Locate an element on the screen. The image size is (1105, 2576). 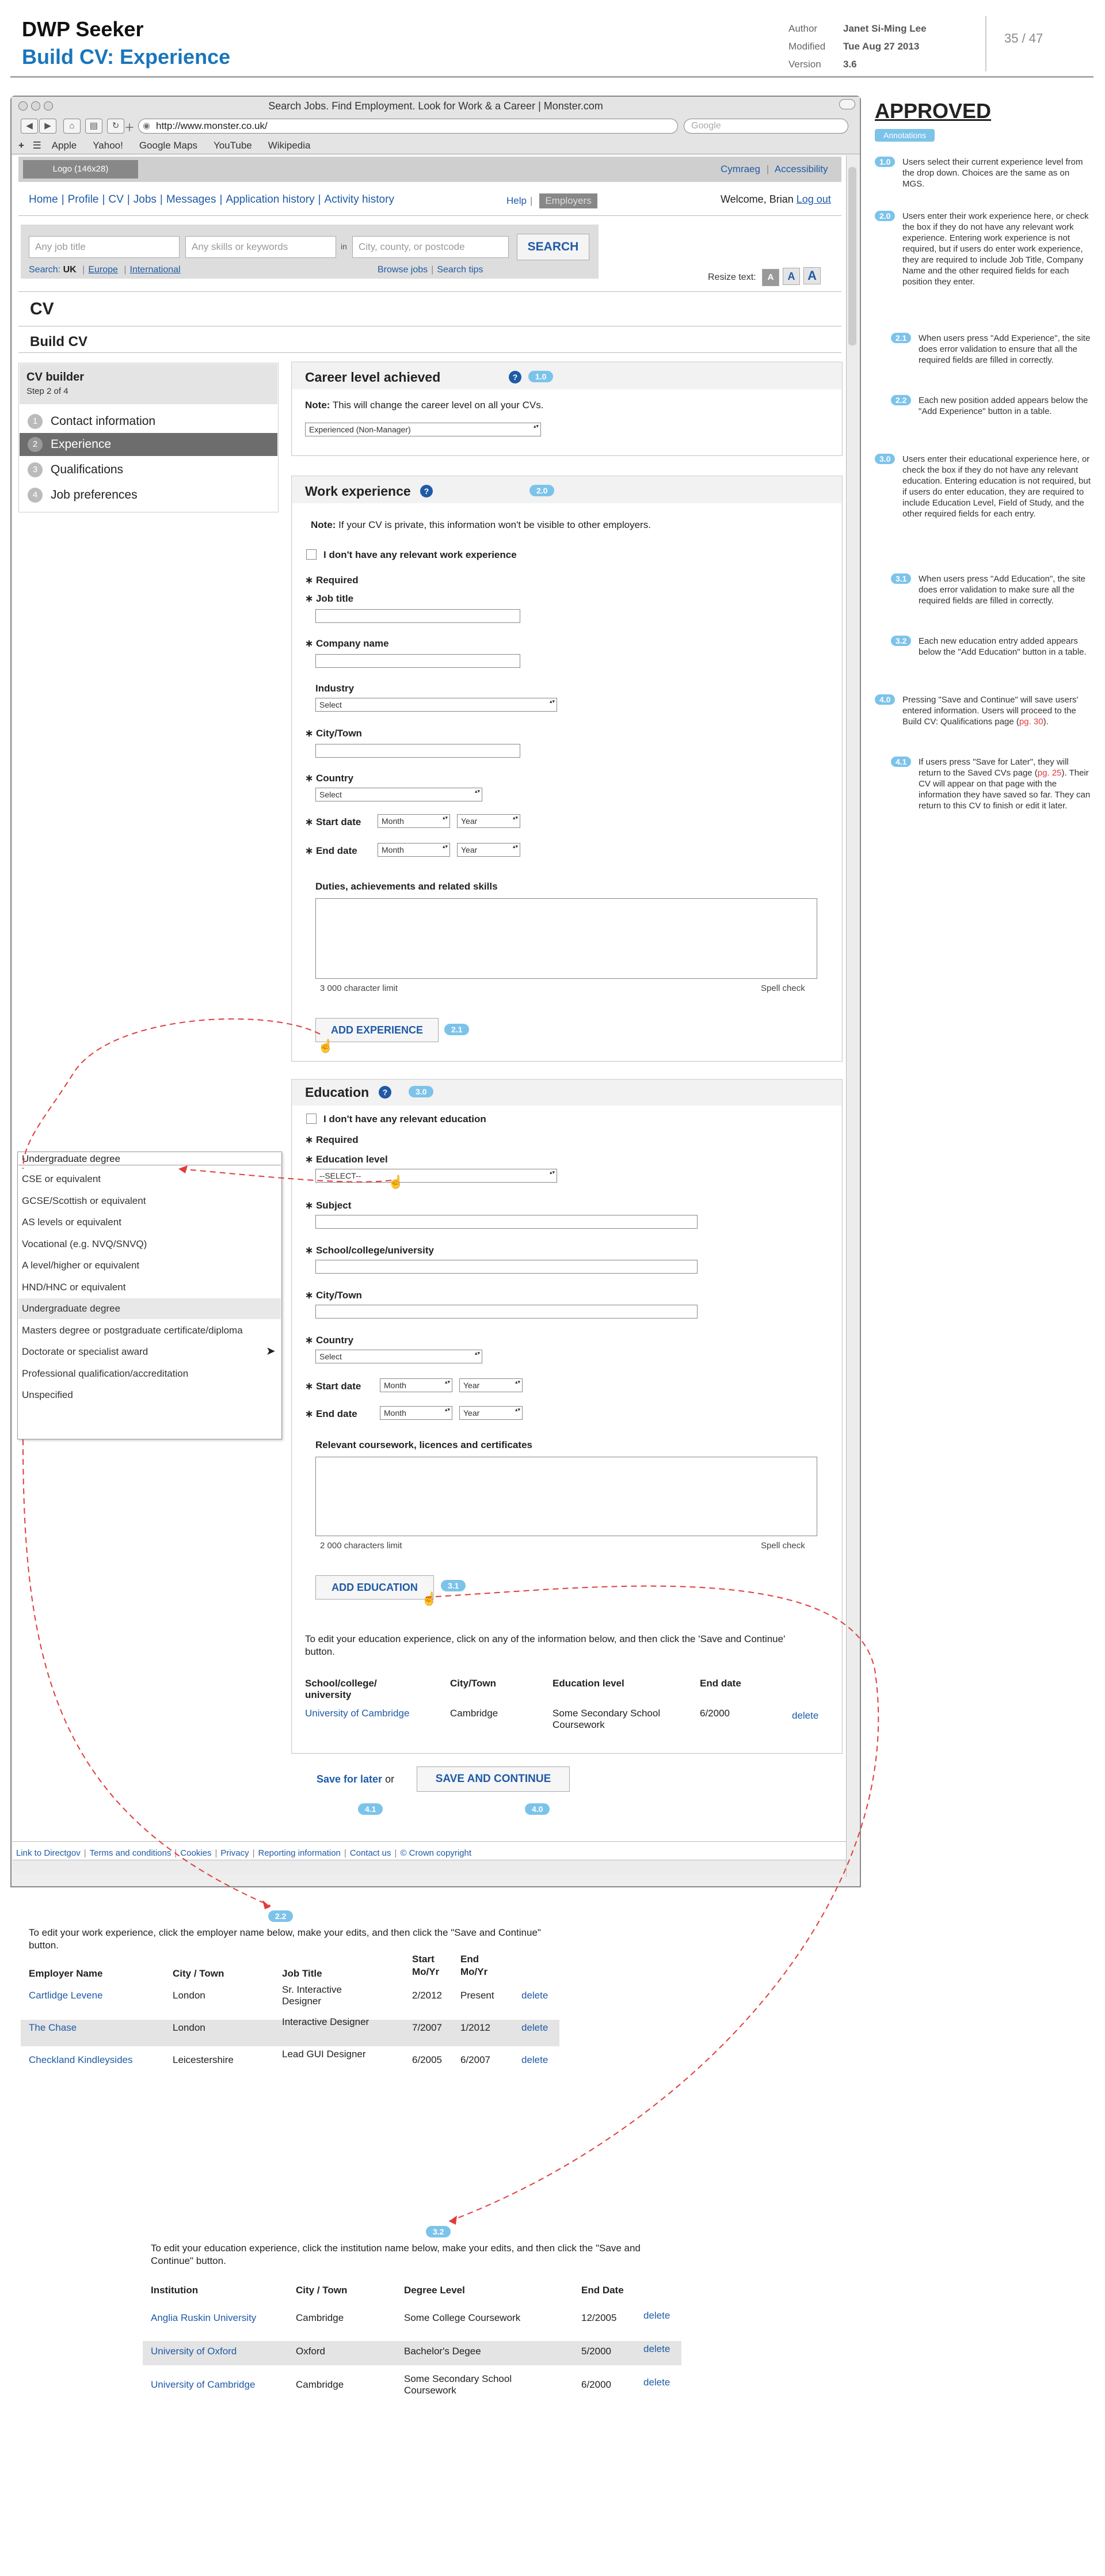
edu-tbl-col-level: Degree Level is located at coordinates (435, 2291).